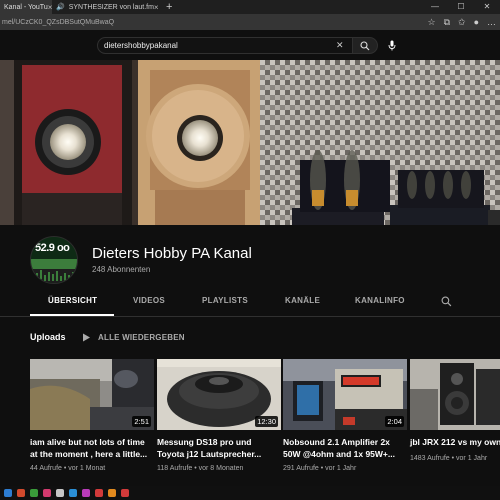 This screenshot has width=500, height=500. Describe the element at coordinates (172, 253) in the screenshot. I see `channel-name: Dieters Hobby PA Kanal` at that location.